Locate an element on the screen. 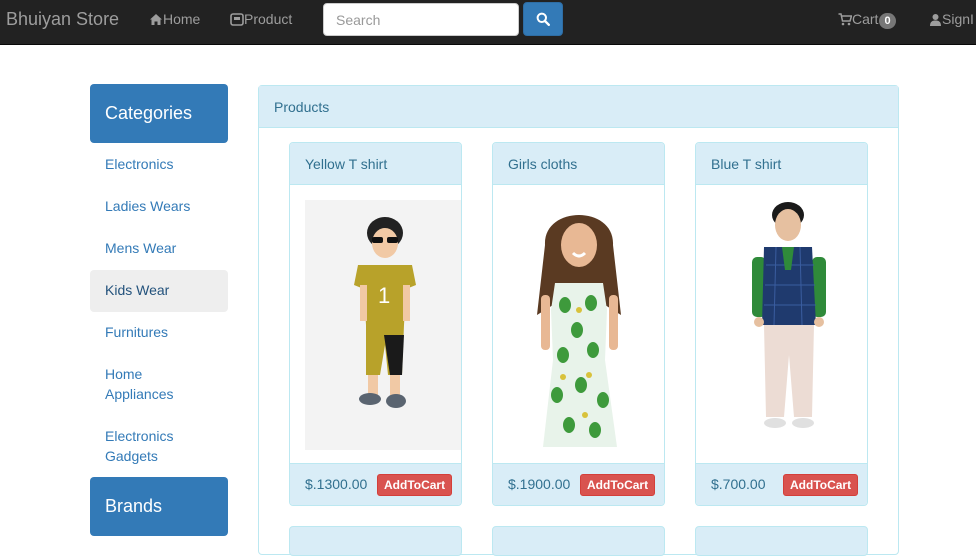 Image resolution: width=976 pixels, height=556 pixels. user-icon is located at coordinates (935, 20).